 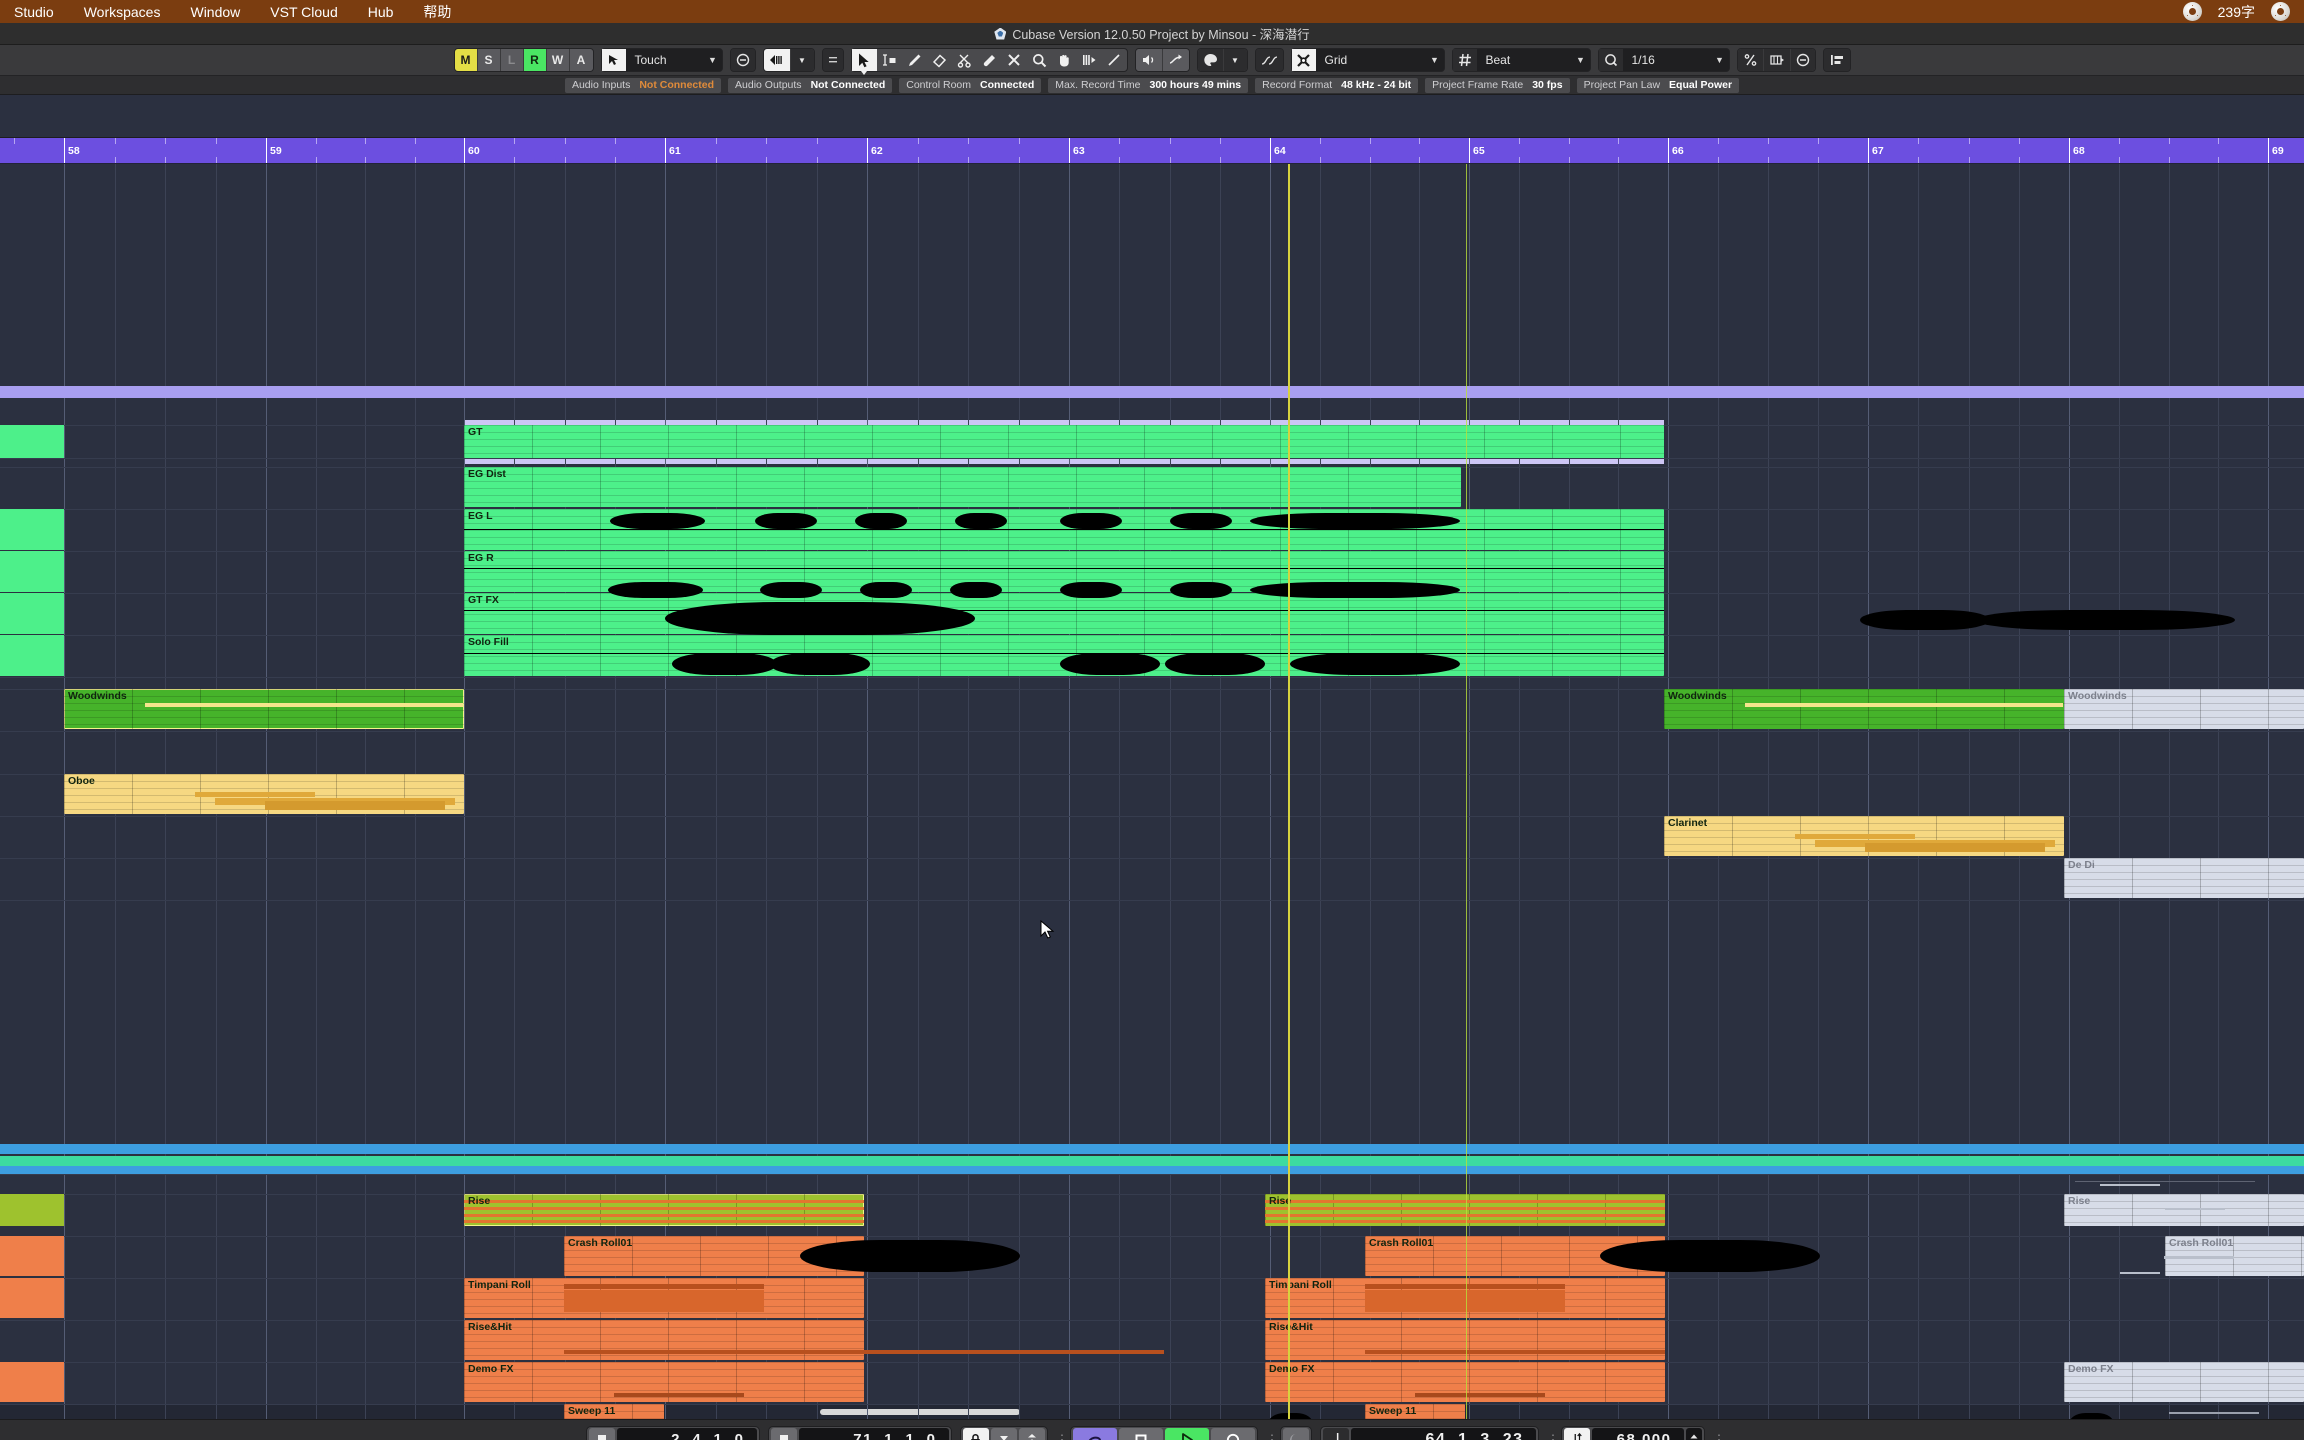 What do you see at coordinates (810, 85) in the screenshot?
I see `status-audio-outputs: Audio Outputs Not Connected` at bounding box center [810, 85].